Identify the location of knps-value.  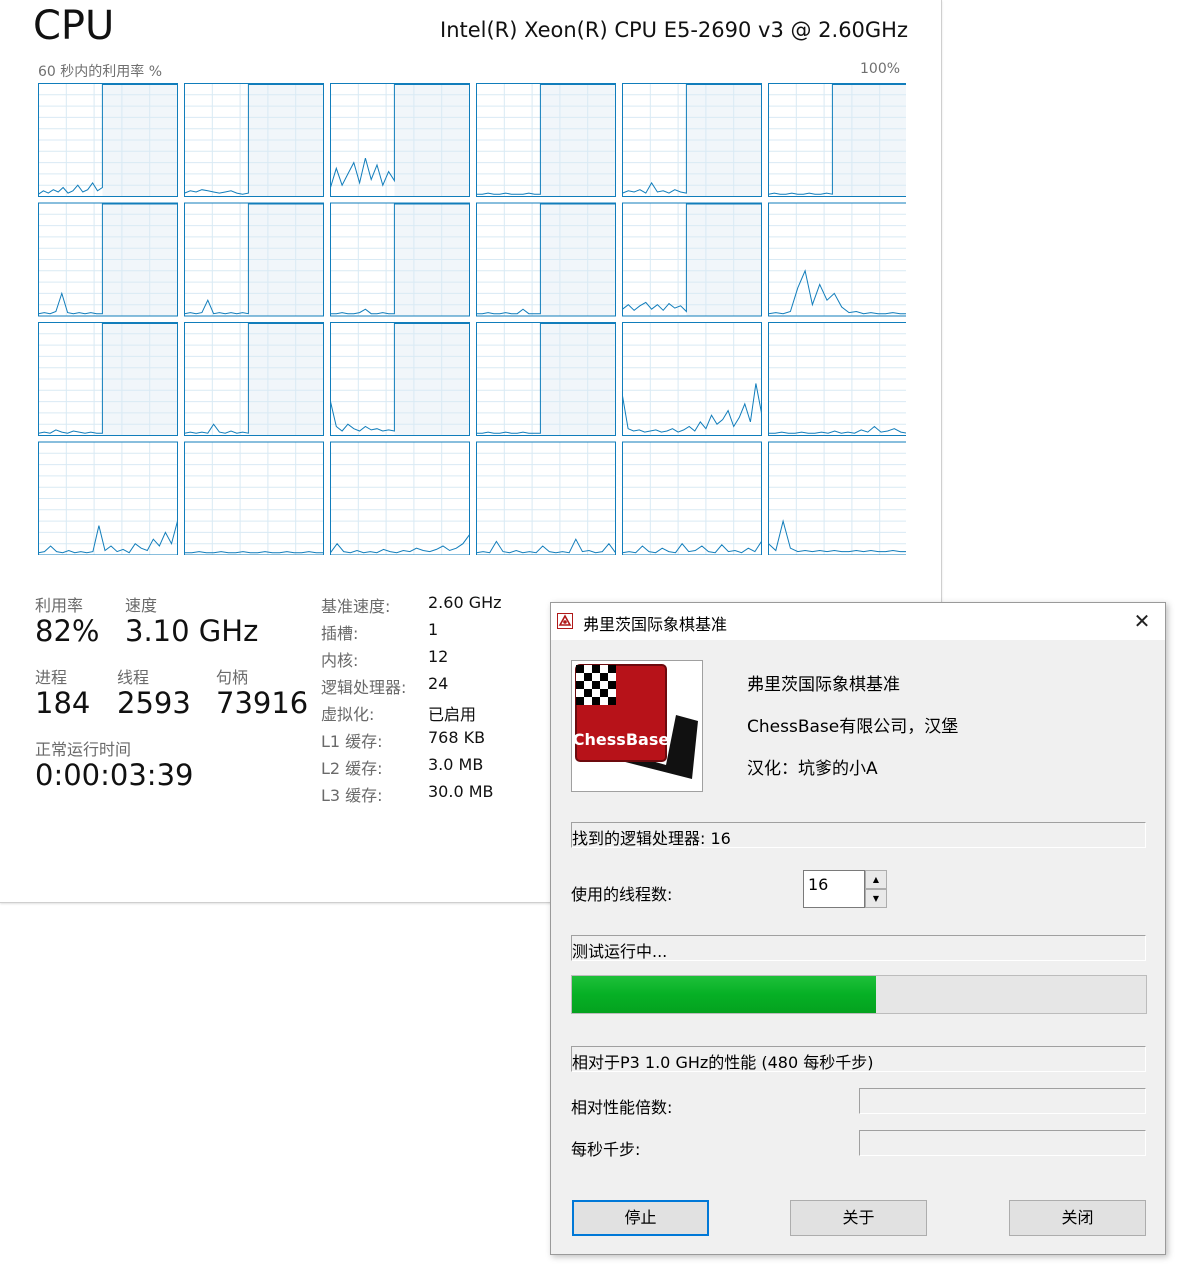
(1002, 1143).